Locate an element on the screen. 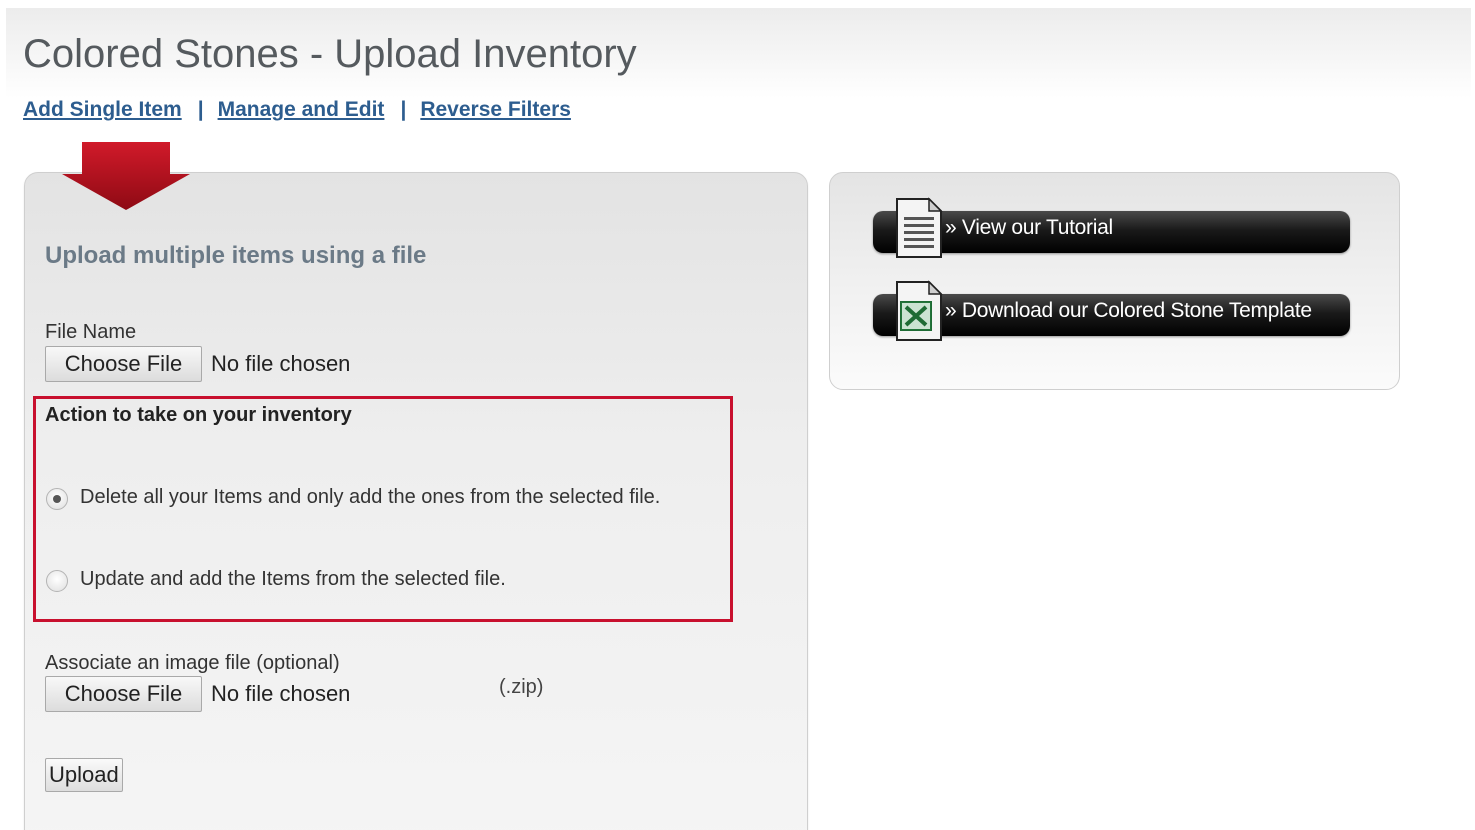  view-tutorial-button: » View our Tutorial is located at coordinates (1111, 227).